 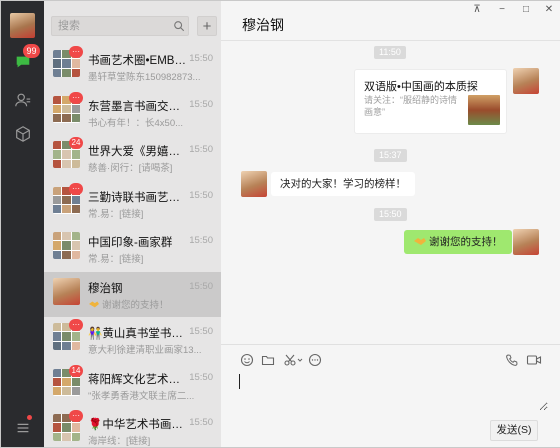 I want to click on speech-bubble-icon, so click(x=315, y=360).